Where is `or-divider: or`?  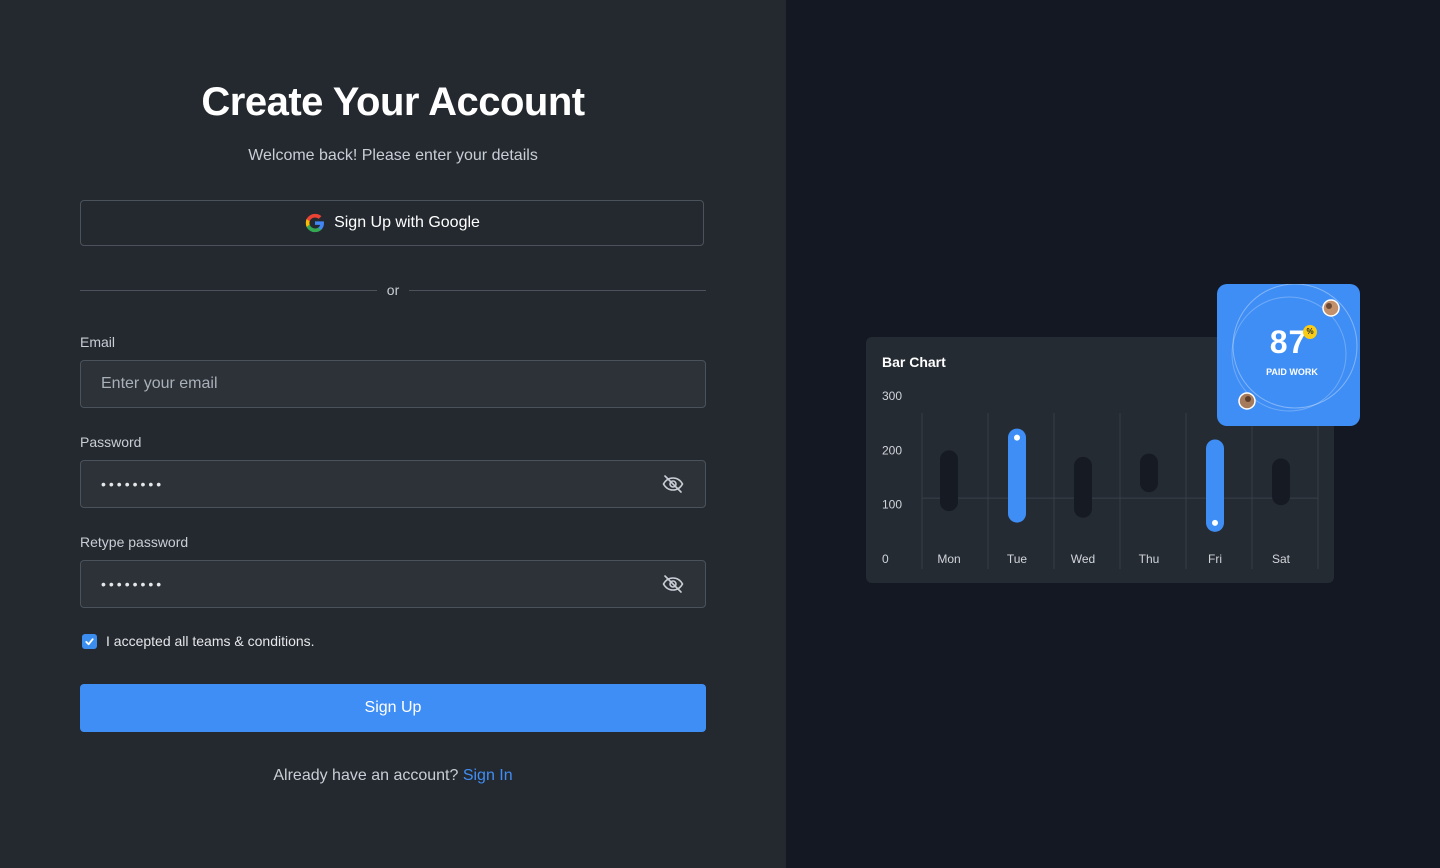 or-divider: or is located at coordinates (393, 290).